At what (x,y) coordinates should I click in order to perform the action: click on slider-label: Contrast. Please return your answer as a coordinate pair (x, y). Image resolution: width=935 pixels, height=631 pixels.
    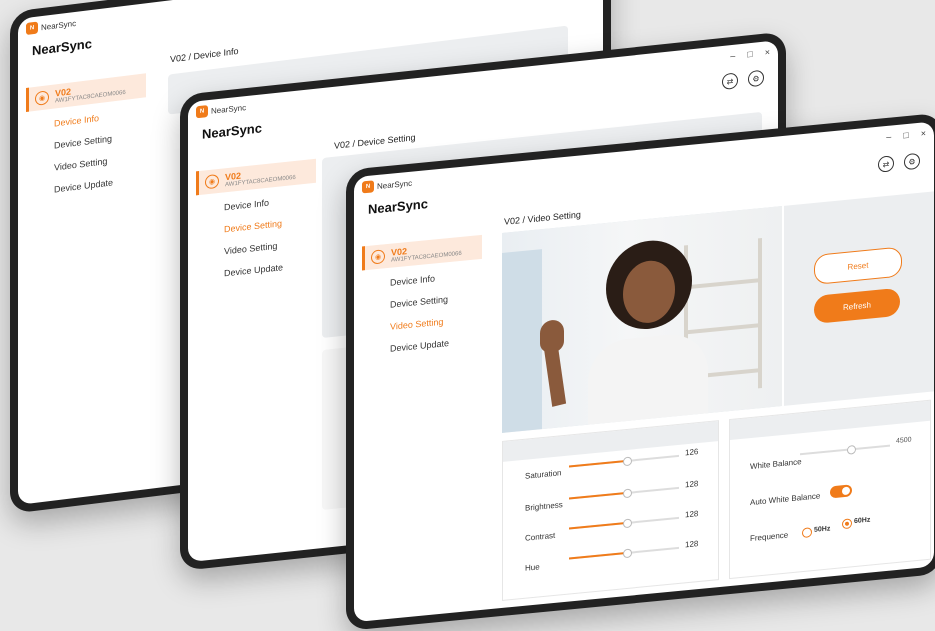
    Looking at the image, I should click on (540, 536).